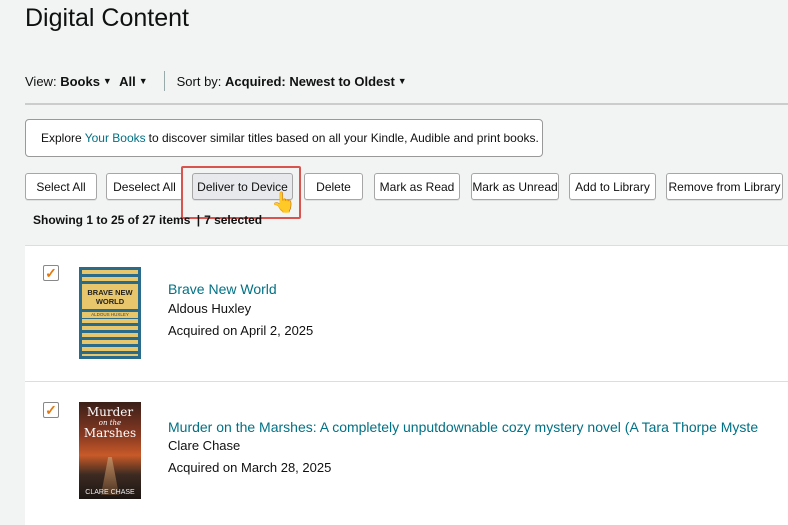 Image resolution: width=788 pixels, height=525 pixels. Describe the element at coordinates (310, 81) in the screenshot. I see `sort-value: Acquired: Newest to Oldest` at that location.